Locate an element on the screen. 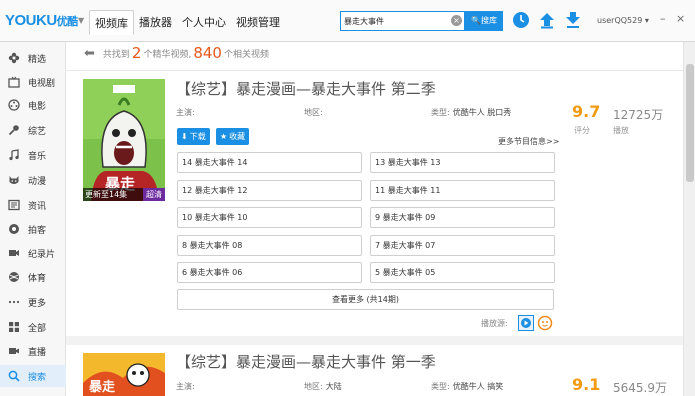 This screenshot has width=695, height=396. sidebar-item-featured: 精选 is located at coordinates (33, 58).